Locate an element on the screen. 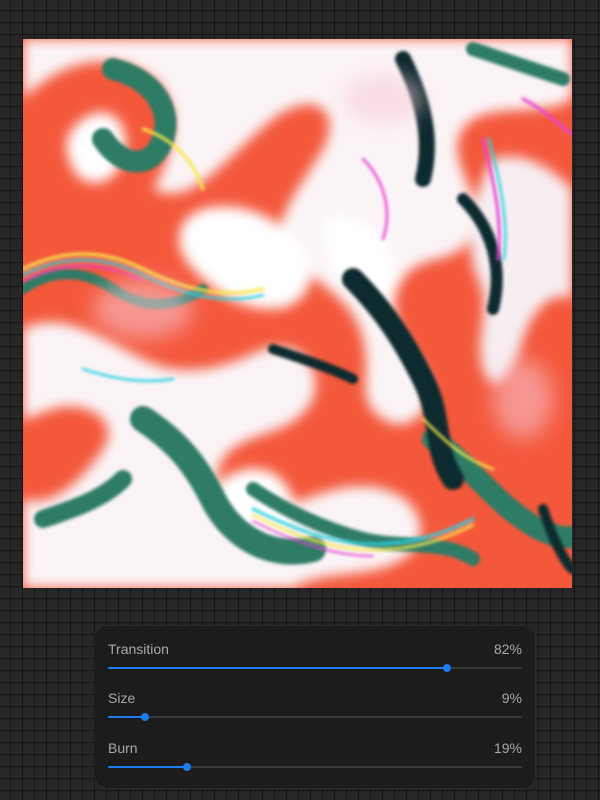  slider-value: 82% is located at coordinates (507, 649).